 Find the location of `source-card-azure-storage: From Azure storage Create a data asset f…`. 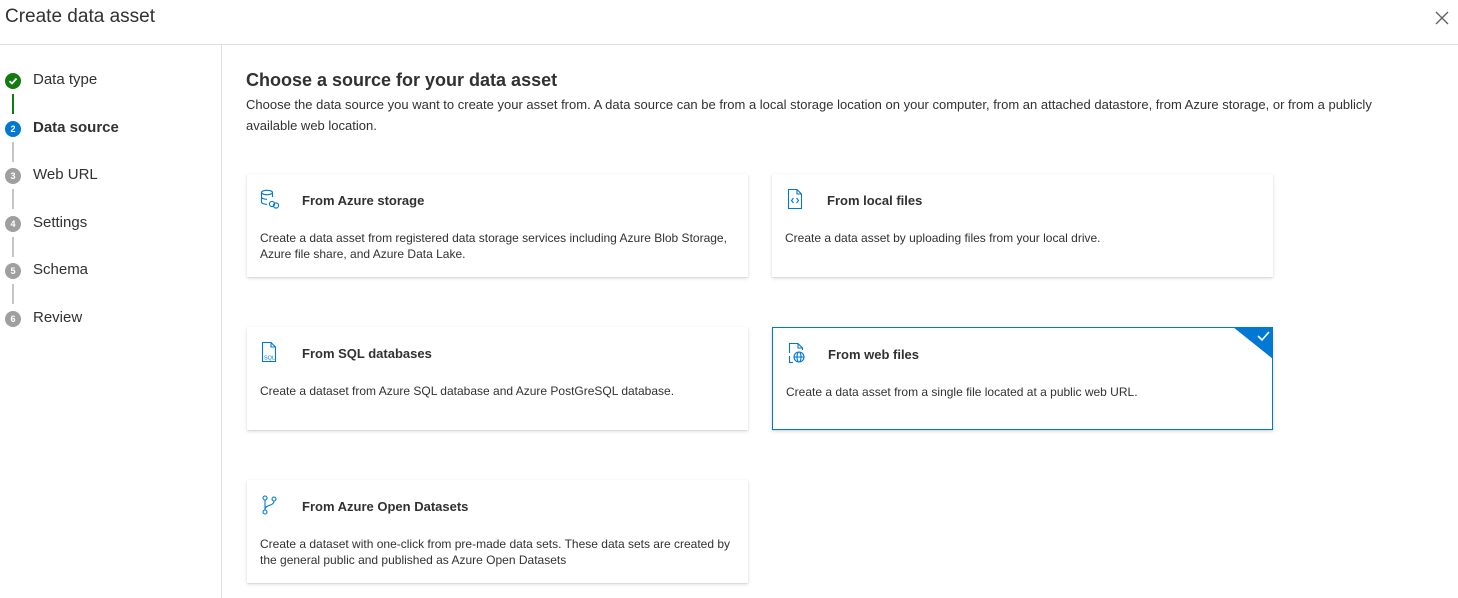

source-card-azure-storage: From Azure storage Create a data asset f… is located at coordinates (497, 225).